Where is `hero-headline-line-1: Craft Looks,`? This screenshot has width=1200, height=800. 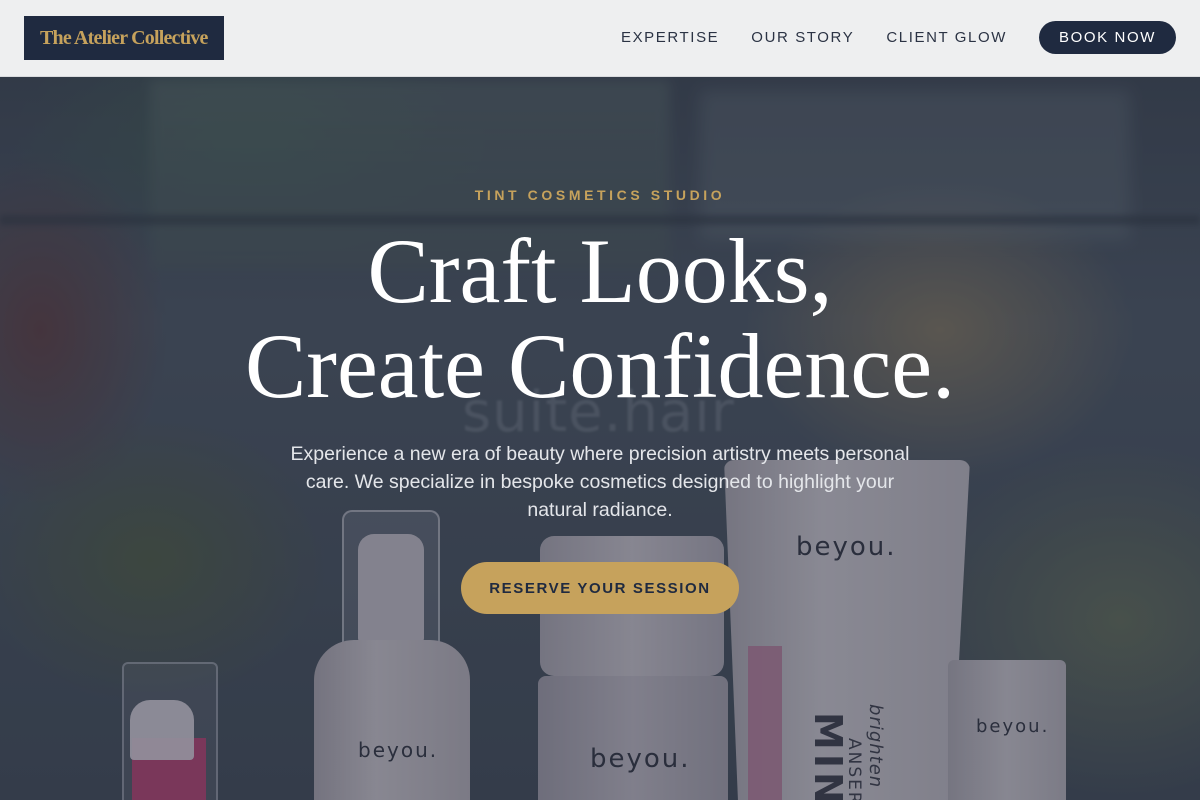 hero-headline-line-1: Craft Looks, is located at coordinates (600, 271).